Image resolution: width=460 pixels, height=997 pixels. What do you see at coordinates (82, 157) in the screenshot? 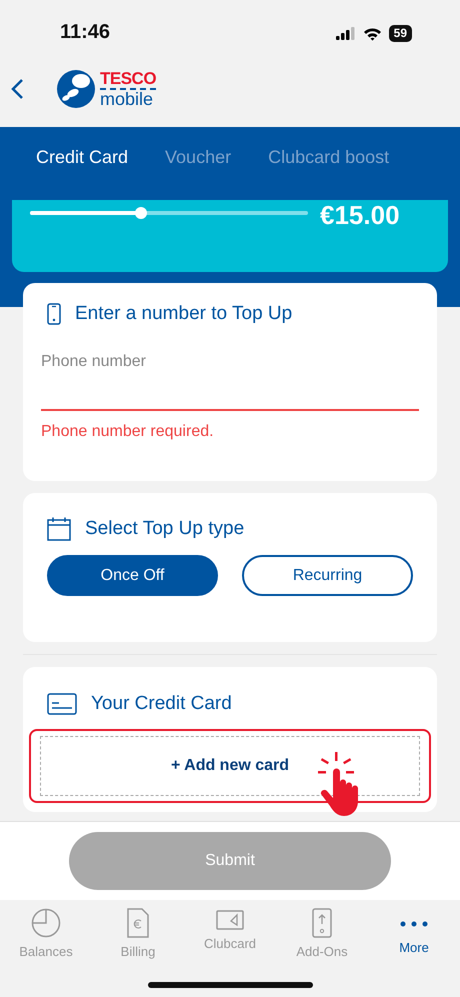
I see `tab: Credit Card` at bounding box center [82, 157].